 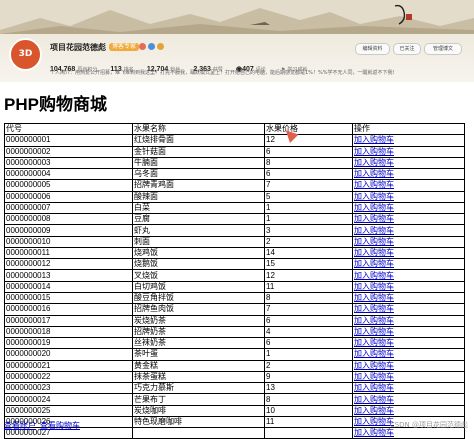 I want to click on product-price-cell: 5, so click(x=308, y=196).